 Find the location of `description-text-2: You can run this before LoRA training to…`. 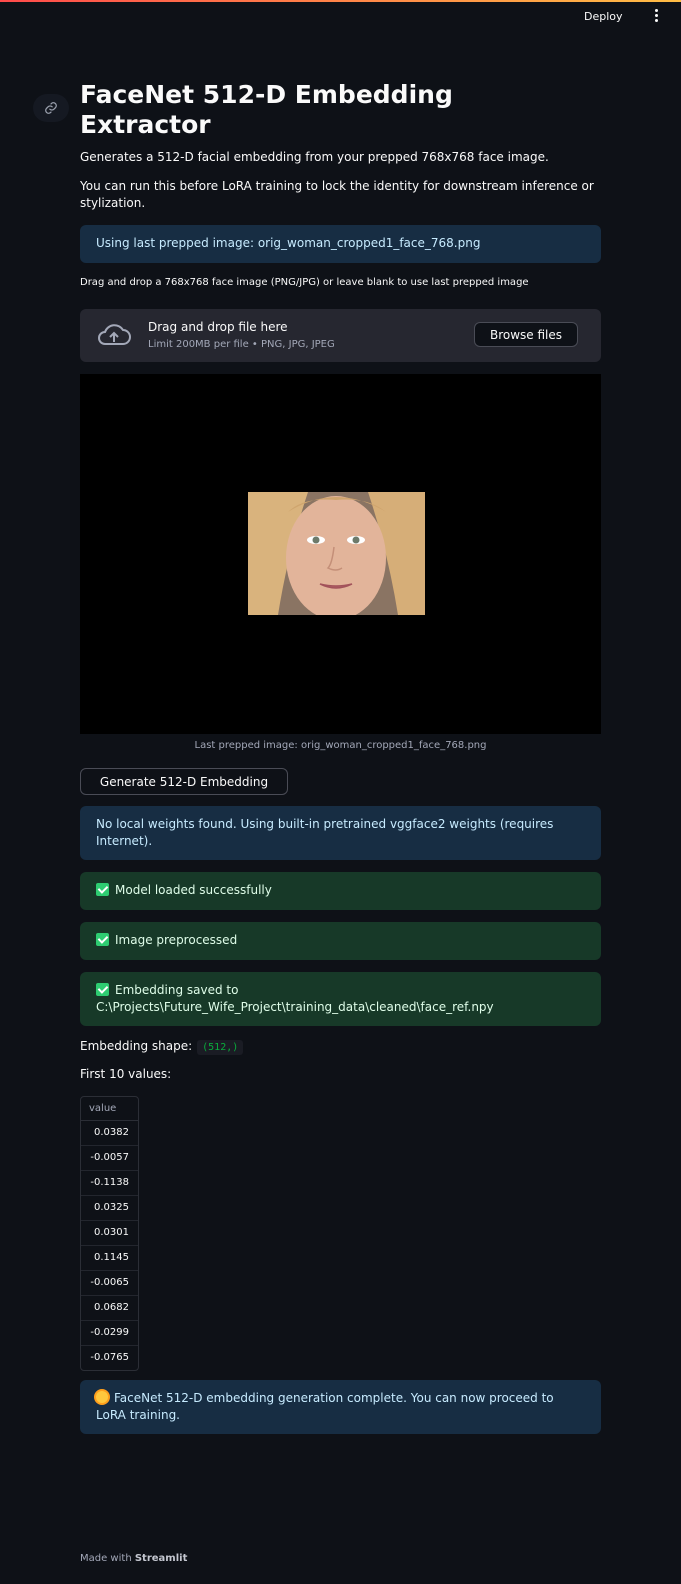

description-text-2: You can run this before LoRA training to… is located at coordinates (337, 194).